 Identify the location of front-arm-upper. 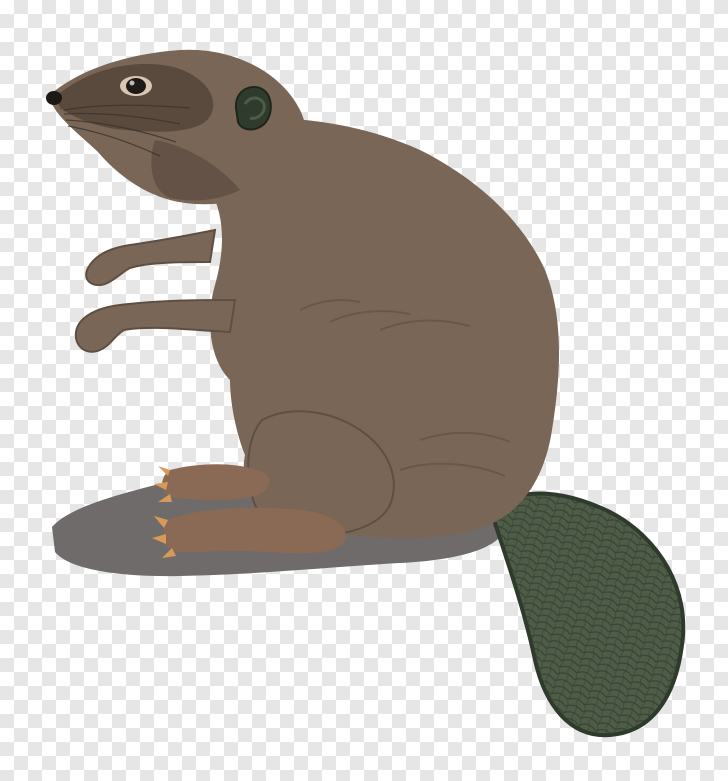
(151, 257).